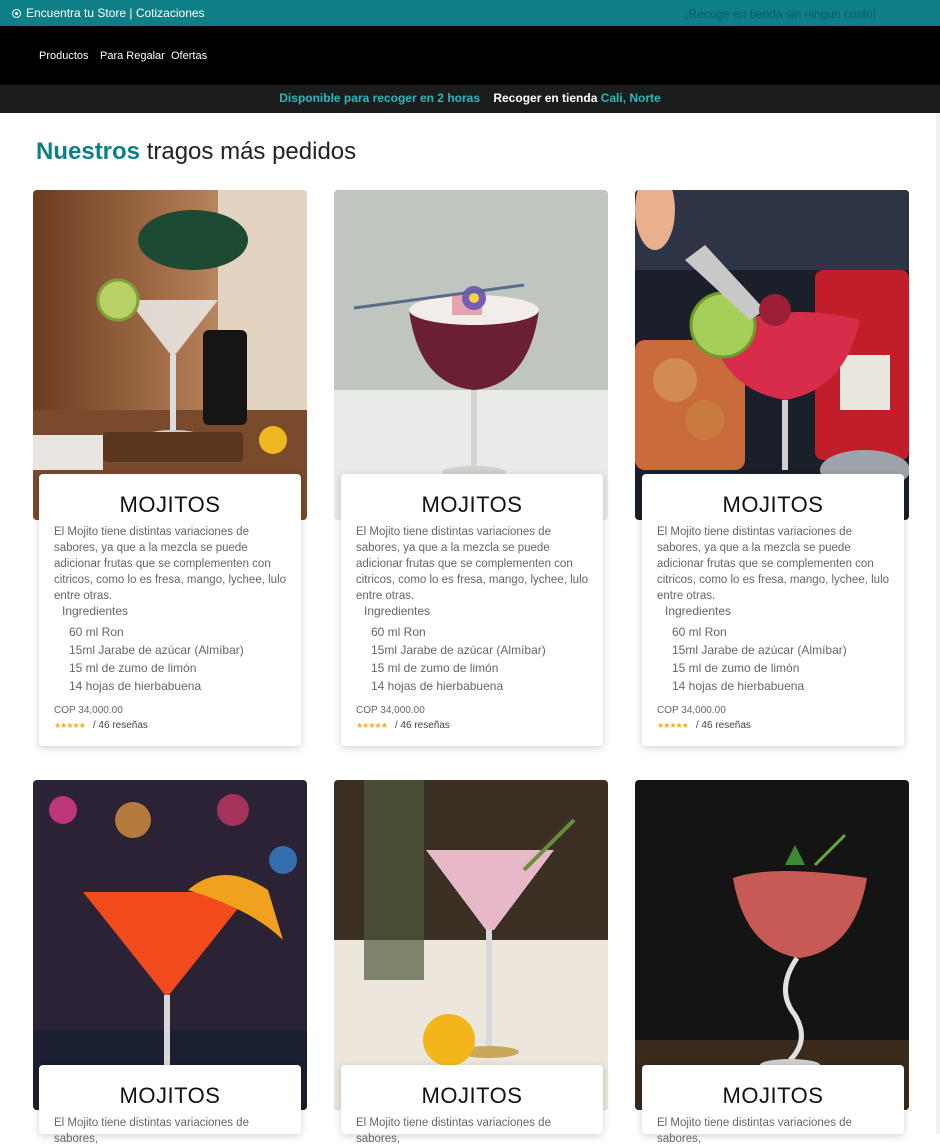  Describe the element at coordinates (170, 505) in the screenshot. I see `card-1-title: MOJITOS` at that location.